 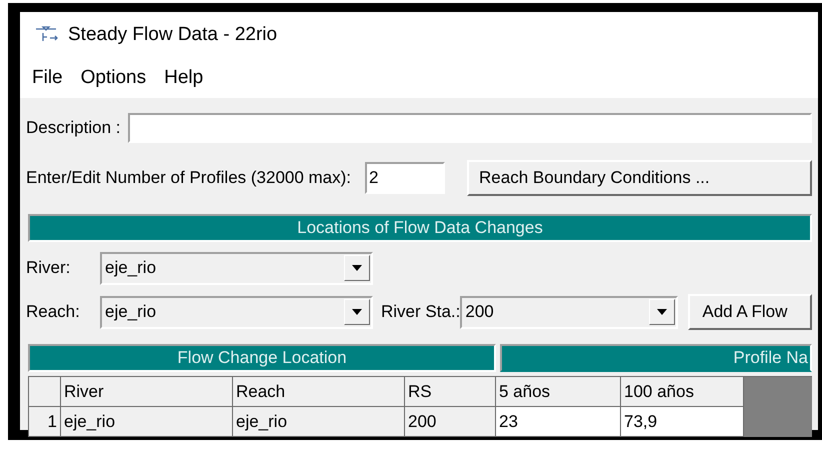 What do you see at coordinates (405, 178) in the screenshot?
I see `profiles-field: 2` at bounding box center [405, 178].